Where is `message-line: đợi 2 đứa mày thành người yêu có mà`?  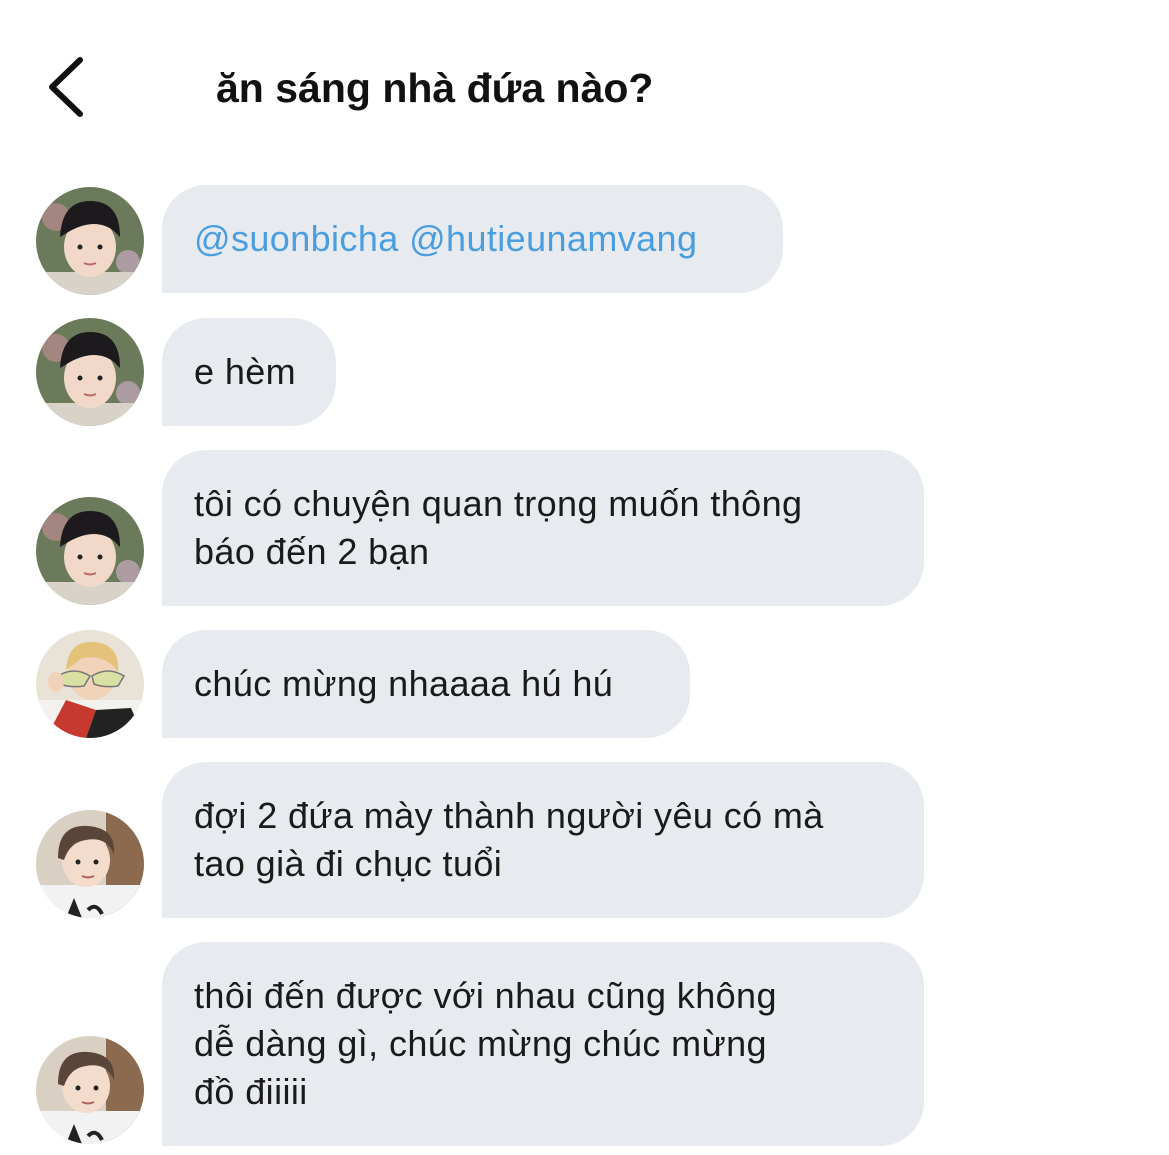 message-line: đợi 2 đứa mày thành người yêu có mà is located at coordinates (509, 815).